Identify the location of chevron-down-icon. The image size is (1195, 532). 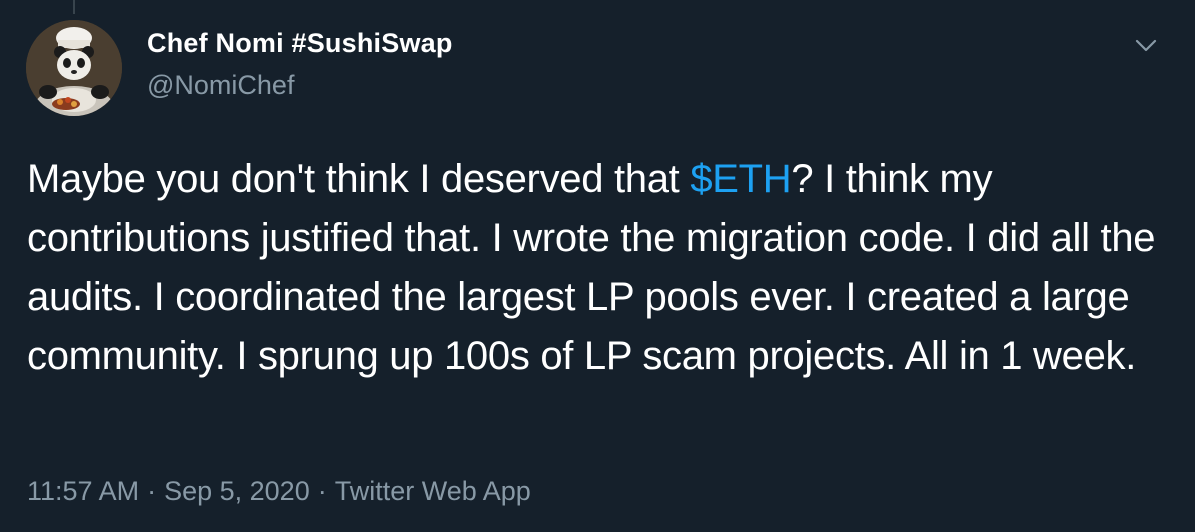
(1146, 45).